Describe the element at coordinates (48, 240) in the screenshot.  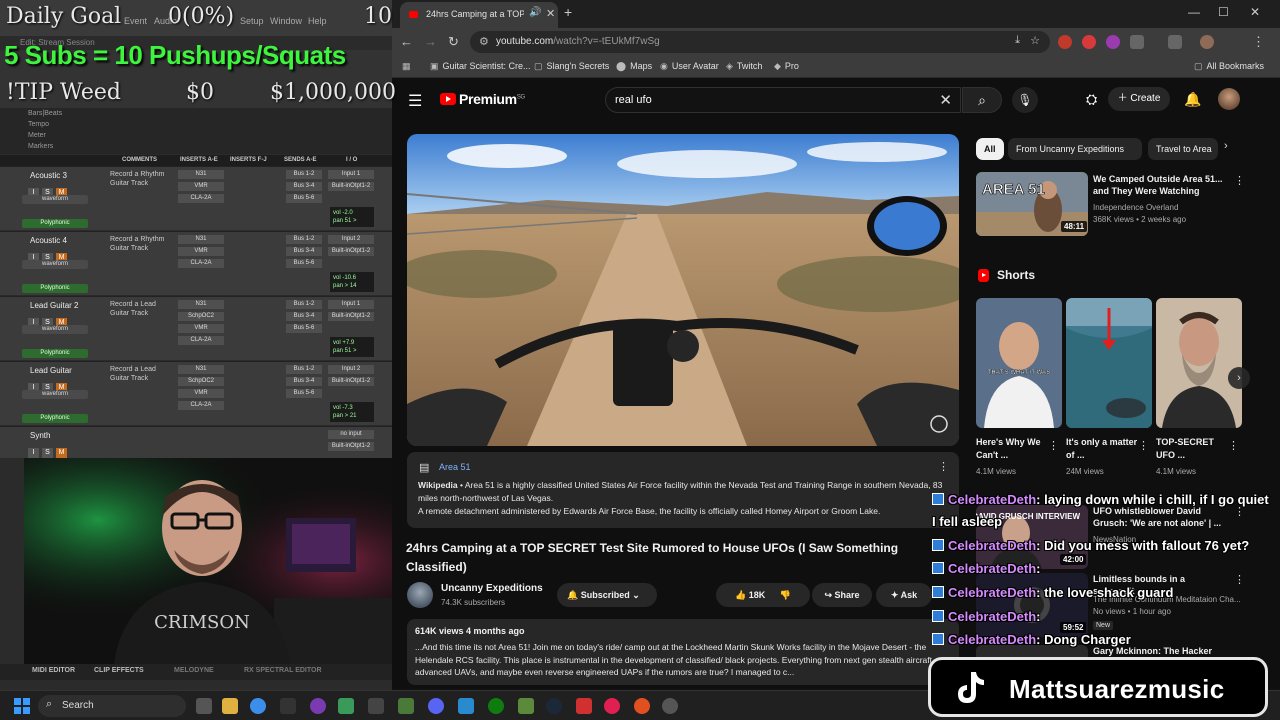
I see `track-name: Acoustic 4` at that location.